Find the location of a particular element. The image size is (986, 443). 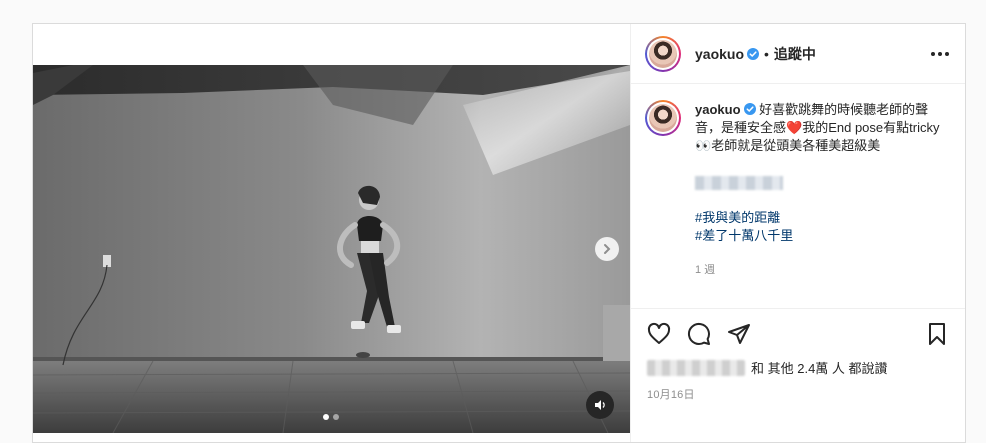

likes-text: 和 其他 2.4萬 人 都說讚 is located at coordinates (819, 368).